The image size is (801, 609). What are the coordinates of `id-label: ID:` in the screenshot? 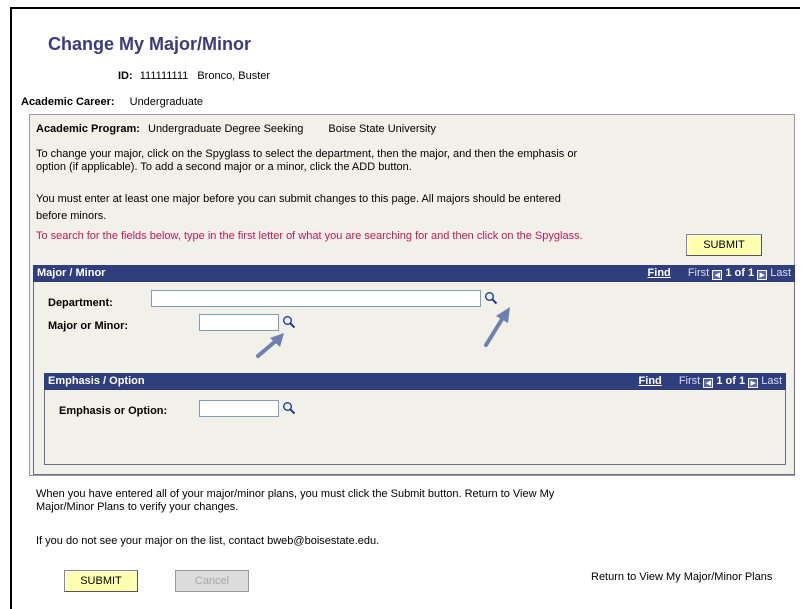 It's located at (125, 76).